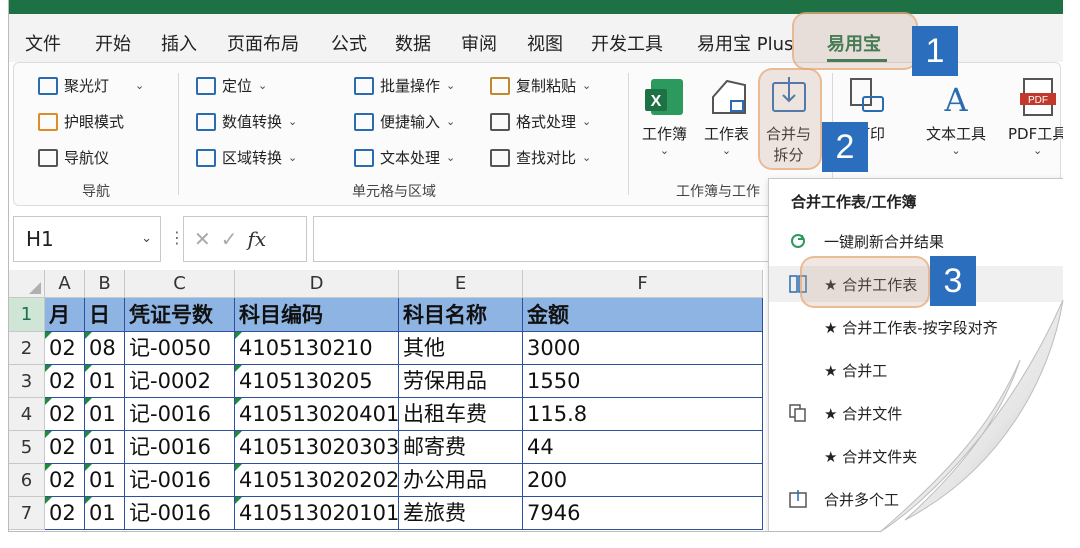 Image resolution: width=1080 pixels, height=548 pixels. What do you see at coordinates (916, 413) in the screenshot?
I see `menu-item-merge-files: ★ 合并文件` at bounding box center [916, 413].